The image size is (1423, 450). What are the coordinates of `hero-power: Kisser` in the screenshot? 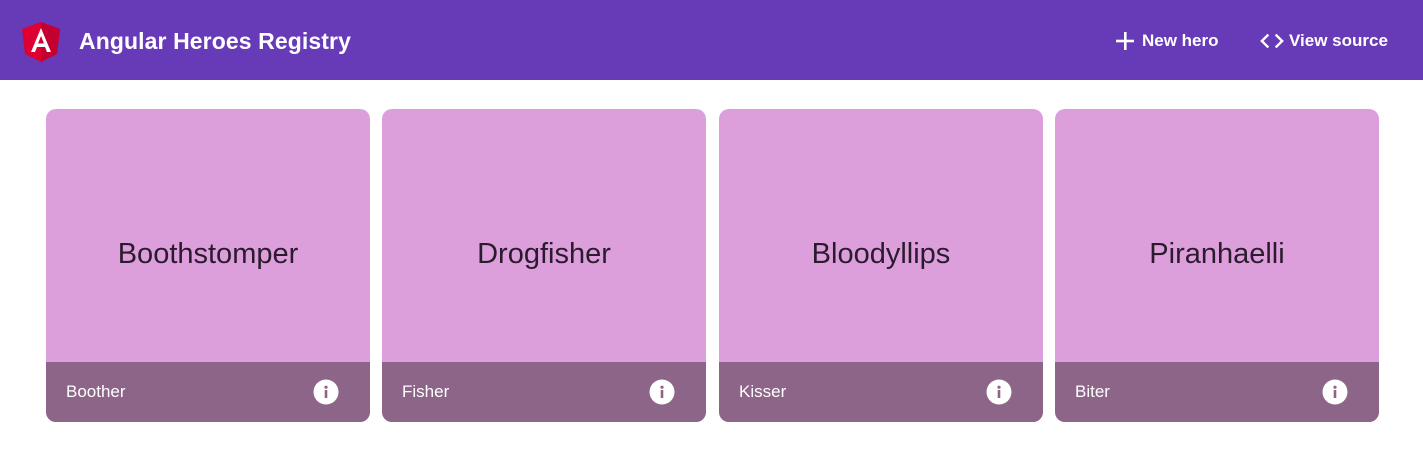 It's located at (763, 391).